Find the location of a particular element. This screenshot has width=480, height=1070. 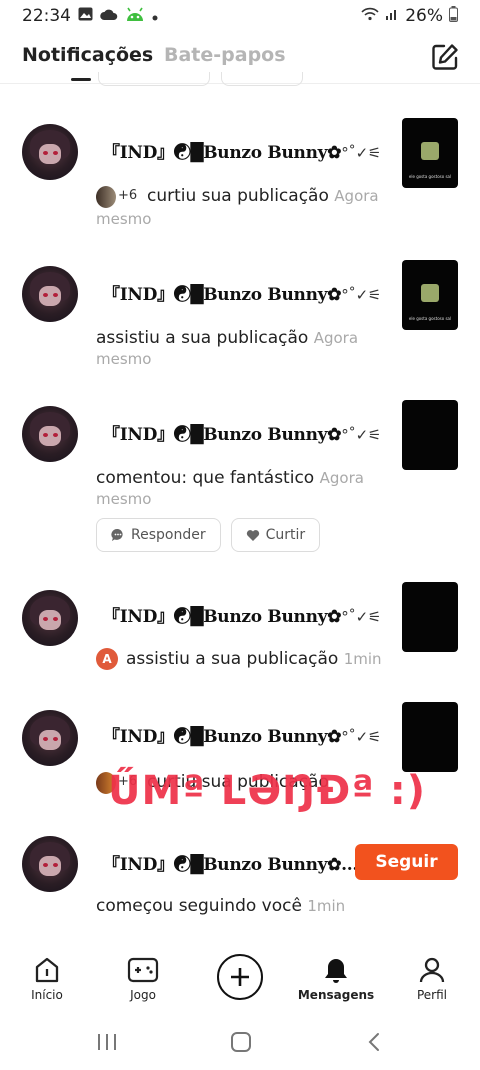

bell-icon is located at coordinates (336, 971).